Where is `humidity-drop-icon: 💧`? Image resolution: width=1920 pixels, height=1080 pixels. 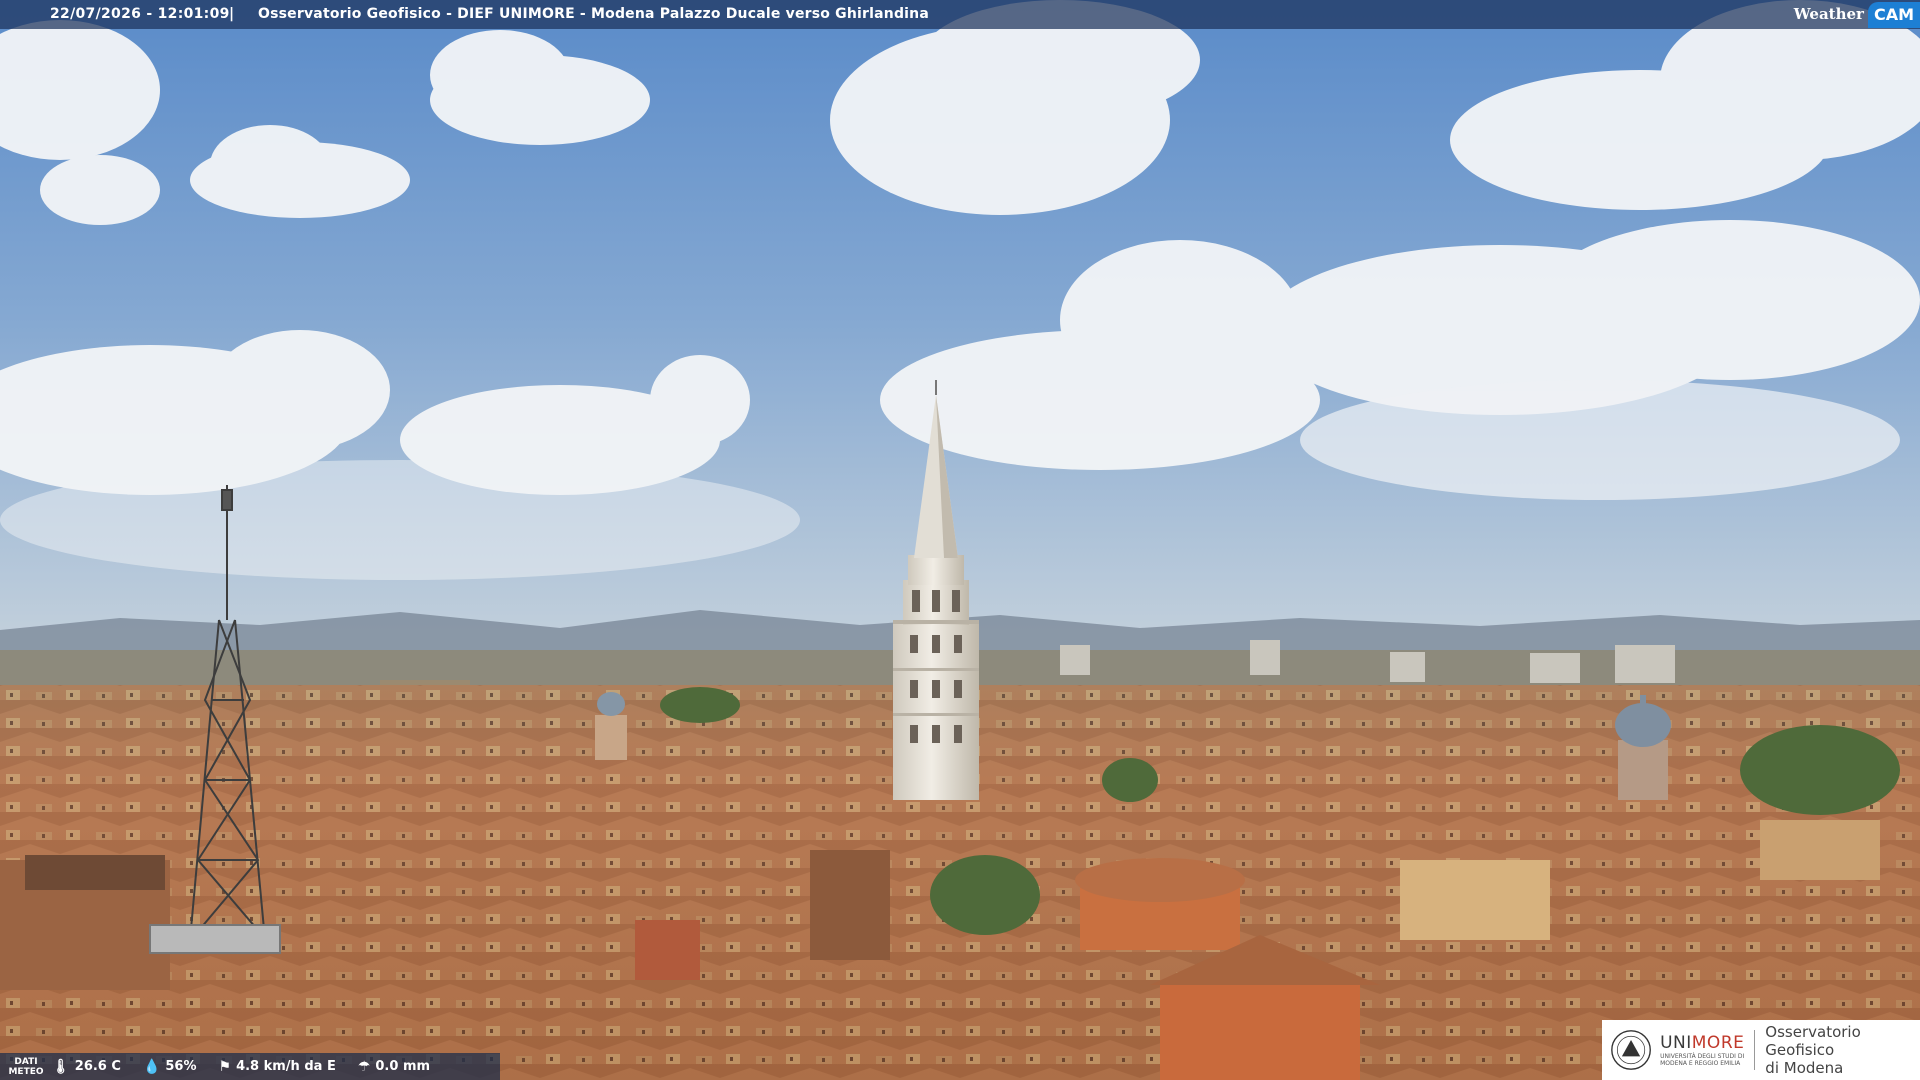
humidity-drop-icon: 💧 is located at coordinates (151, 1066).